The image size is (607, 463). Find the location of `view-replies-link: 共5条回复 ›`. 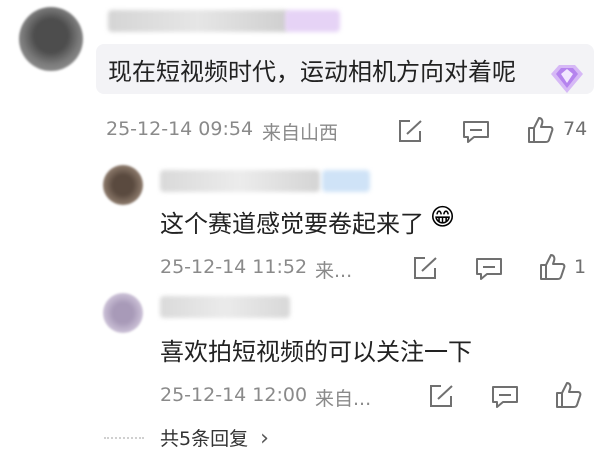

view-replies-link: 共5条回复 › is located at coordinates (214, 437).